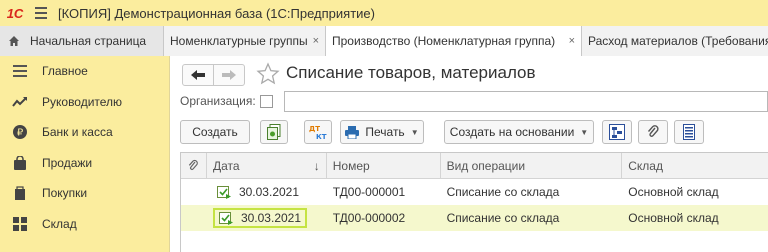  I want to click on list-settings-button, so click(689, 132).